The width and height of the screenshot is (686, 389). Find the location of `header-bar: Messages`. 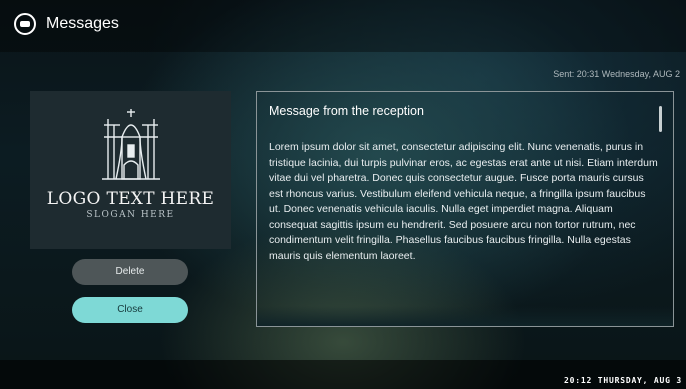

header-bar: Messages is located at coordinates (343, 26).